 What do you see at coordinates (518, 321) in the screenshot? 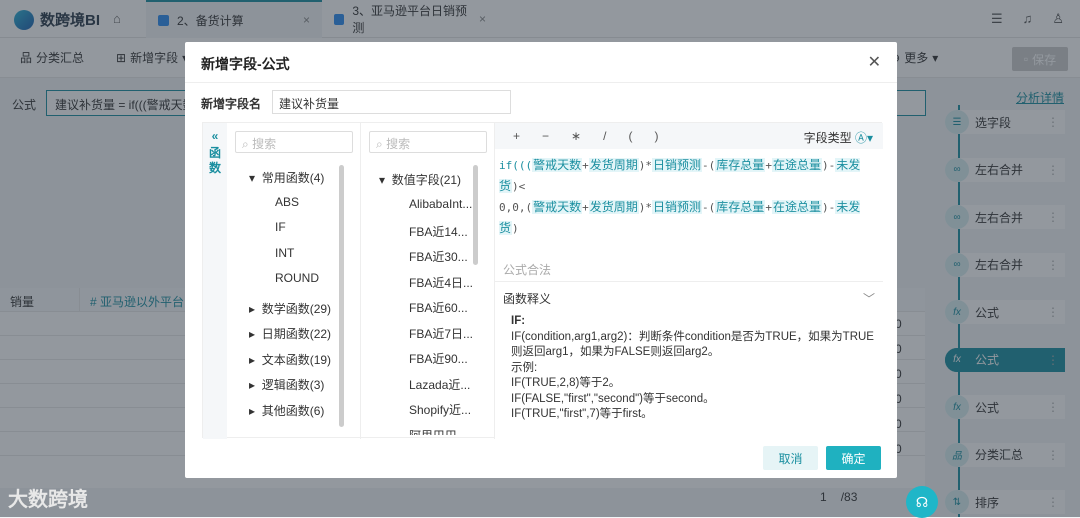
I see `explain-line: IF:` at bounding box center [518, 321].